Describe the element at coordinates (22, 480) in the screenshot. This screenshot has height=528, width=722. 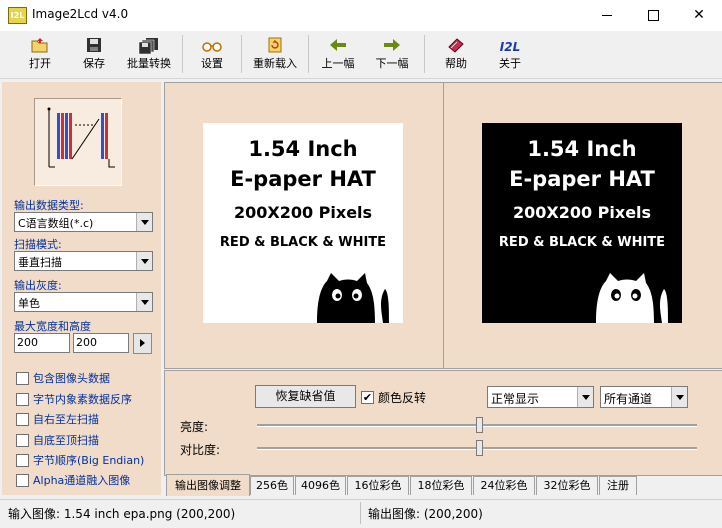
I see `alpha-channel-checkbox` at that location.